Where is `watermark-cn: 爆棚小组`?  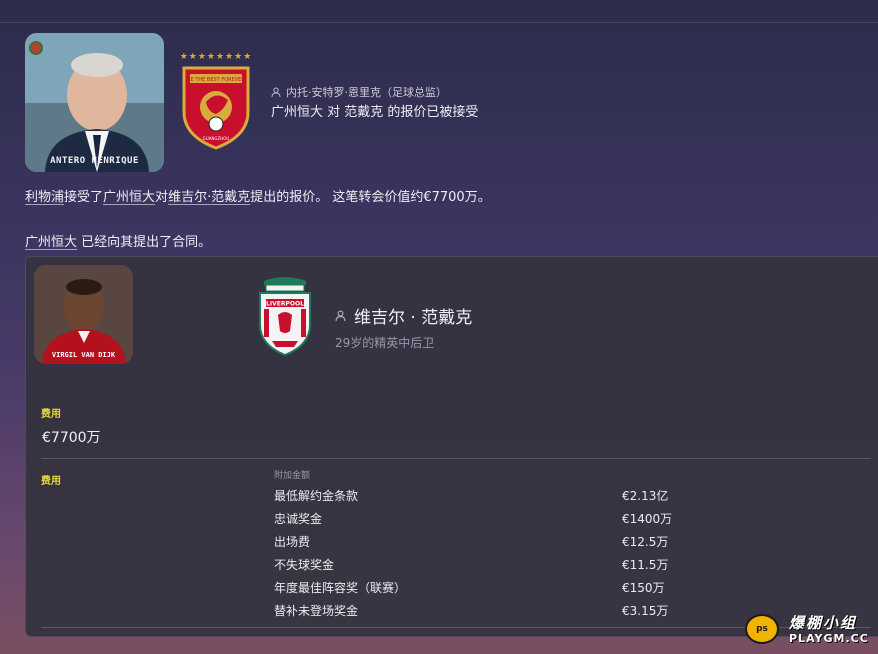
watermark-cn: 爆棚小组 is located at coordinates (823, 623).